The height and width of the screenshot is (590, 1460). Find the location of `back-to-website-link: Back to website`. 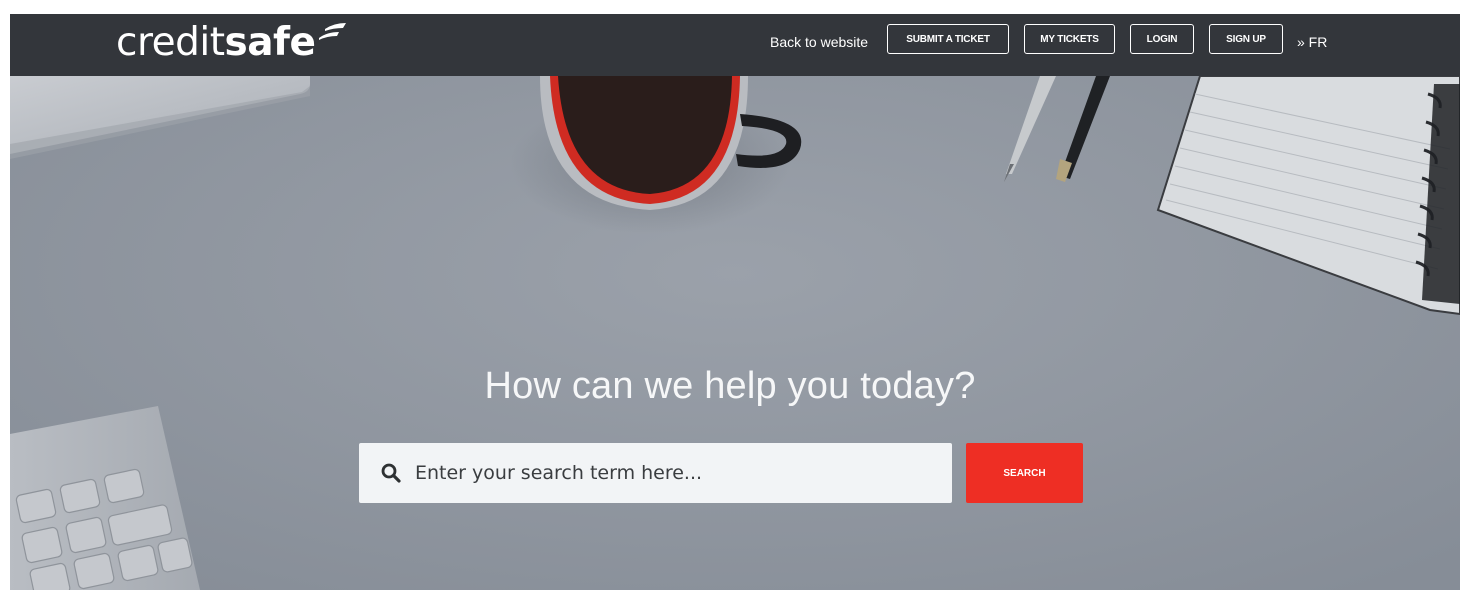

back-to-website-link: Back to website is located at coordinates (819, 42).